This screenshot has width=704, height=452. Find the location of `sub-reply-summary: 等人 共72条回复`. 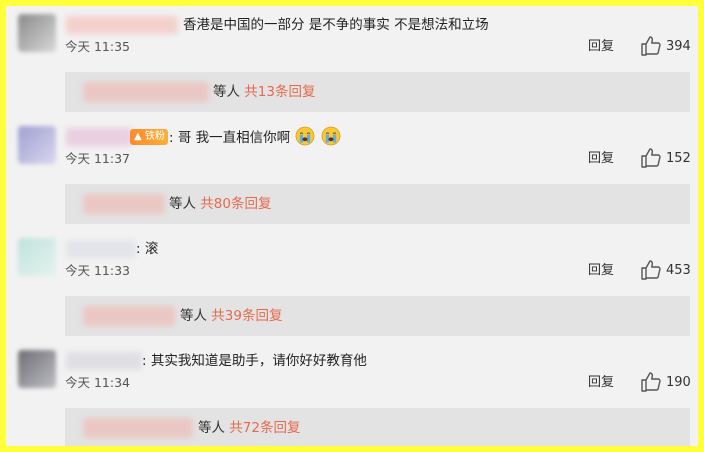

sub-reply-summary: 等人 共72条回复 is located at coordinates (249, 428).